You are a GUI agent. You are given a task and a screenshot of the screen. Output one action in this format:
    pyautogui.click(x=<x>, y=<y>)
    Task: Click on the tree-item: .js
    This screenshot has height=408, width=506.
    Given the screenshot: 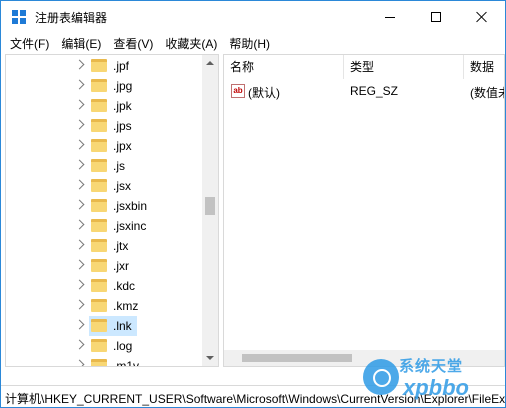 What is the action you would take?
    pyautogui.click(x=104, y=166)
    